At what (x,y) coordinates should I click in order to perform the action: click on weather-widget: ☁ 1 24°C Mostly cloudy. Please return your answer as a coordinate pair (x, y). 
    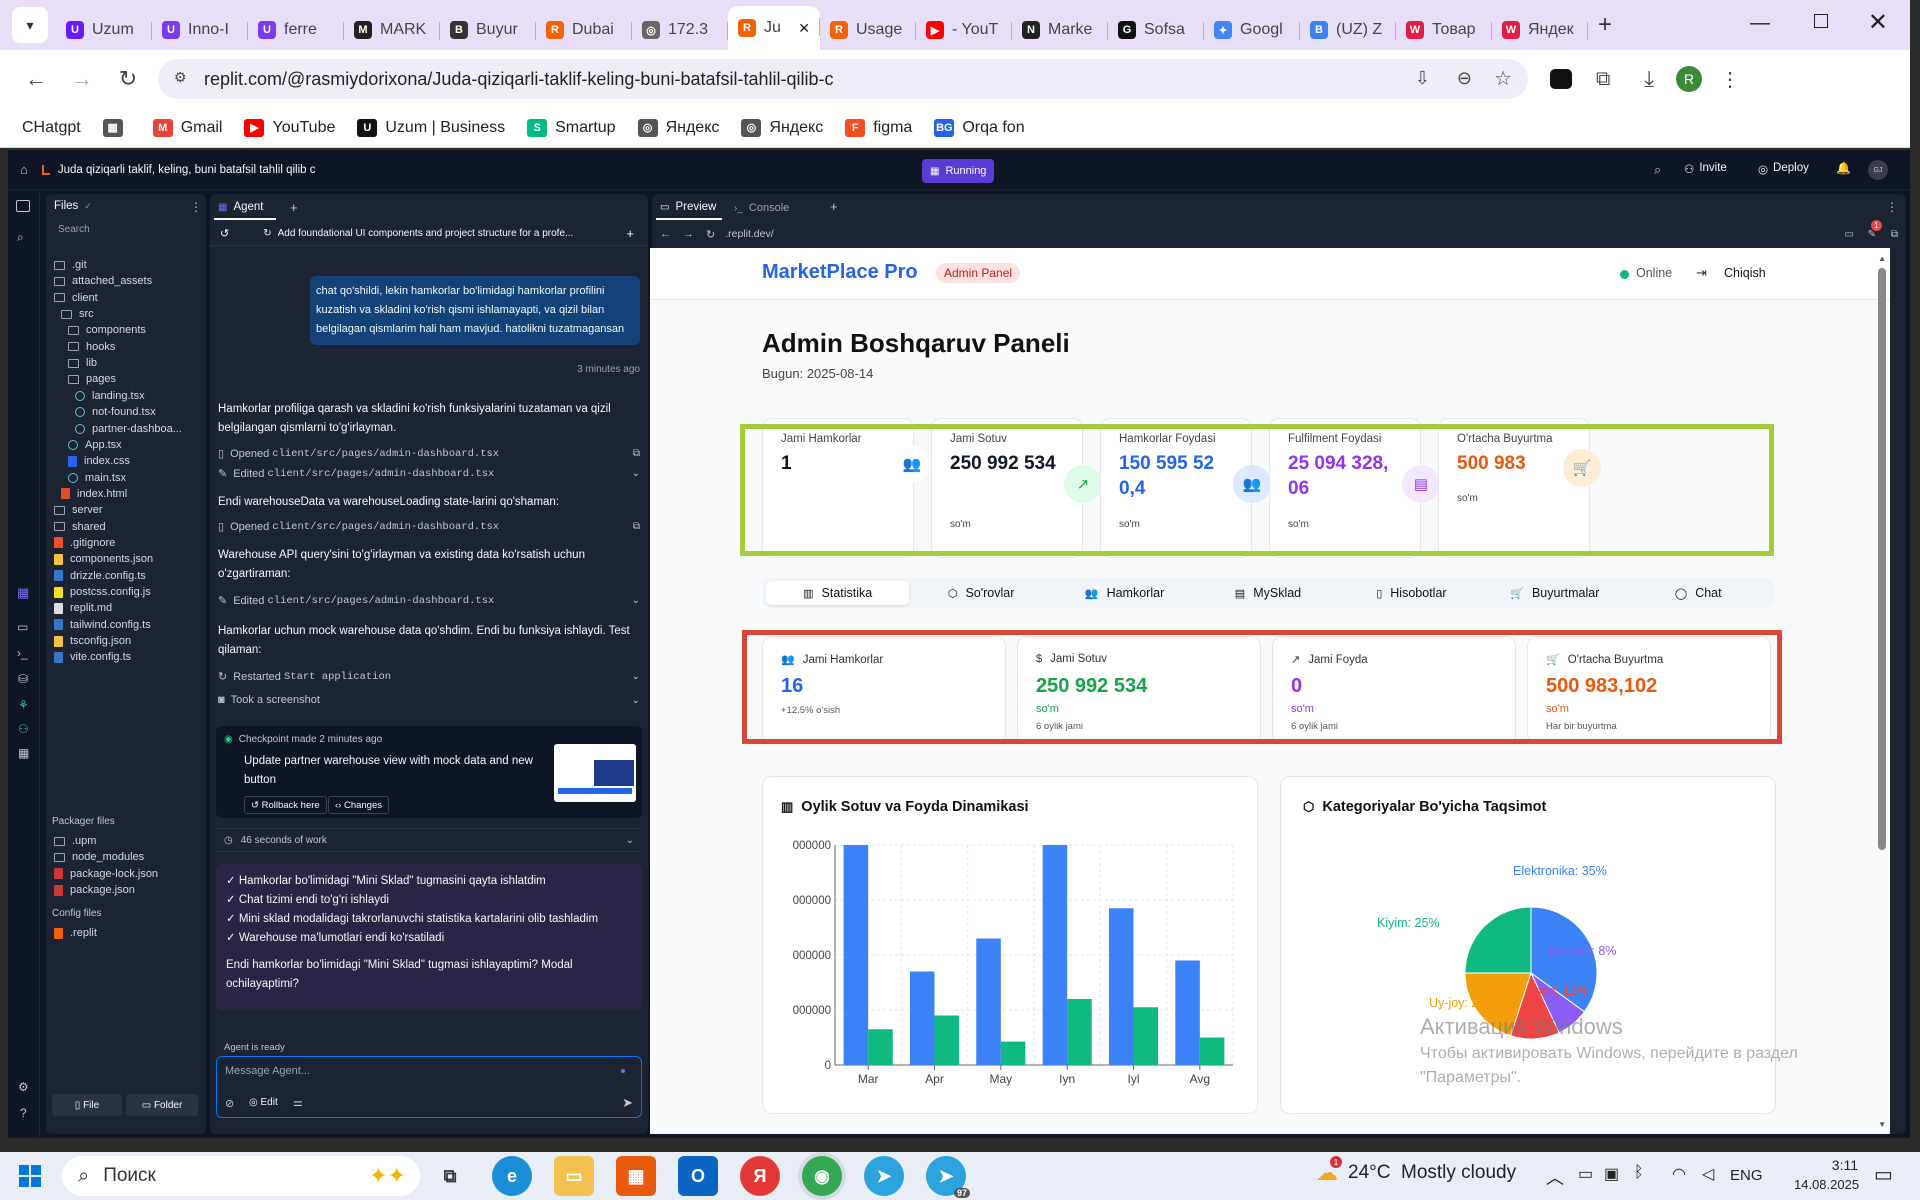
    Looking at the image, I should click on (1416, 1171).